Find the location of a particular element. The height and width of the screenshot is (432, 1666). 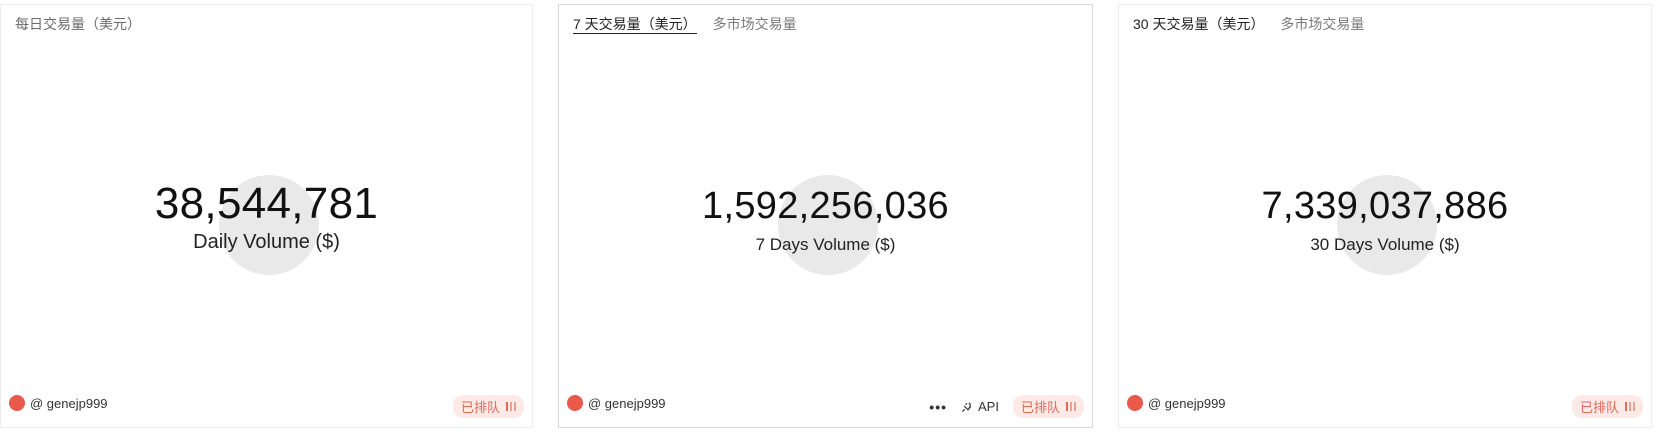

footer-actions: ••• API 已排队 is located at coordinates (1006, 406).